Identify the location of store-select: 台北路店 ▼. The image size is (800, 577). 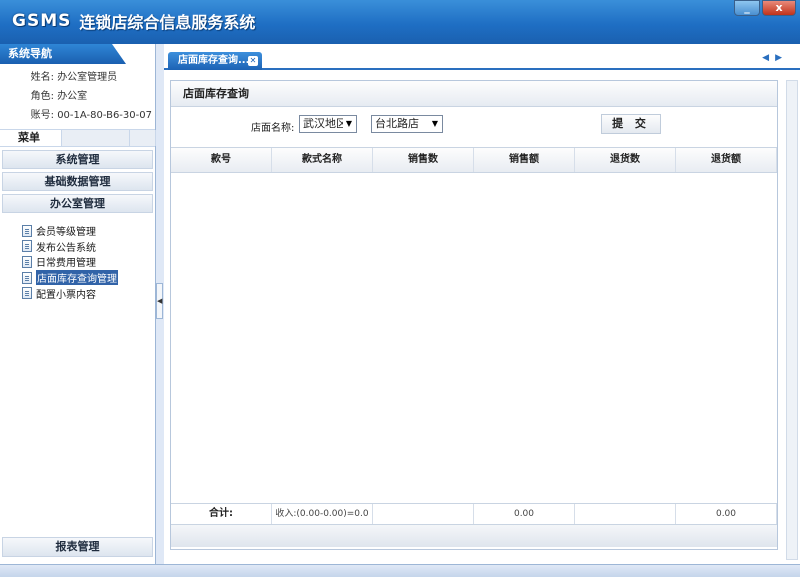
(407, 124).